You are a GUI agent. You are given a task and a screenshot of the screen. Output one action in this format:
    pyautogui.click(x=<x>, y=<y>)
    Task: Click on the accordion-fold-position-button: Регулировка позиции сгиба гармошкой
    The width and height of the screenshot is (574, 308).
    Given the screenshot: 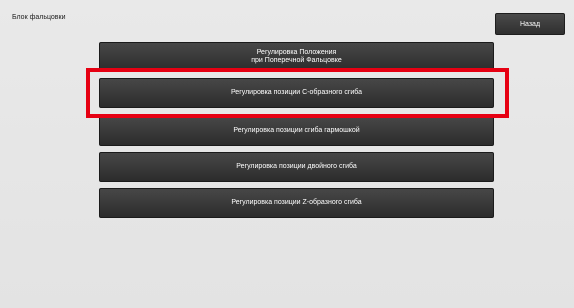 What is the action you would take?
    pyautogui.click(x=296, y=131)
    